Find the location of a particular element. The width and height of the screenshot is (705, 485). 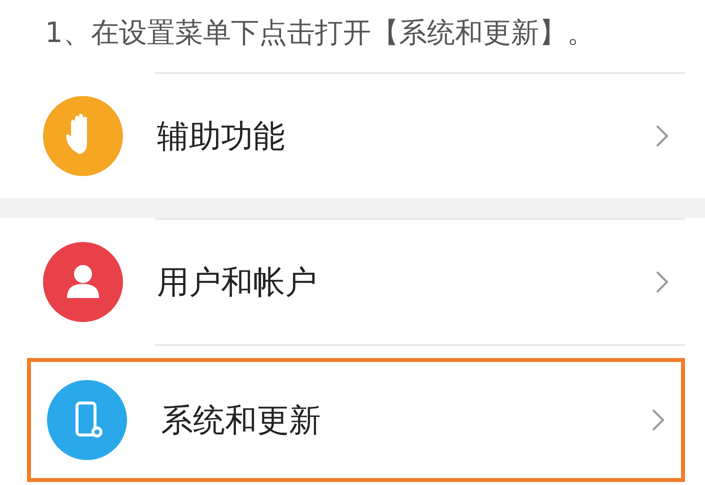

row-label: 辅助功能 is located at coordinates (221, 136).